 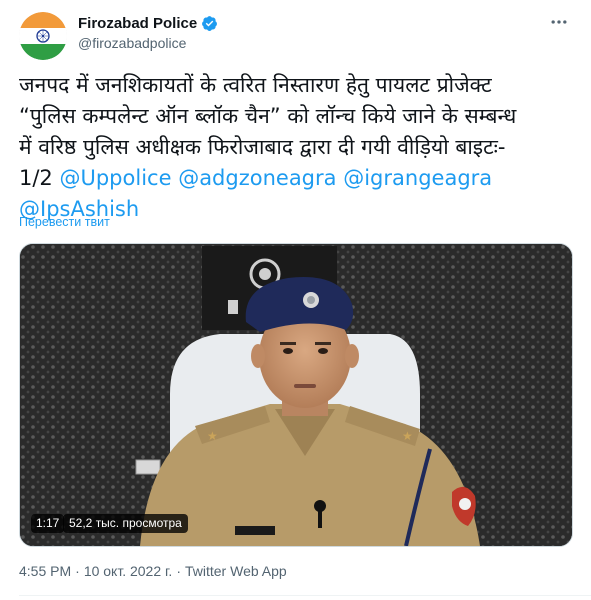 What do you see at coordinates (132, 43) in the screenshot?
I see `handle: @firozabadpolice` at bounding box center [132, 43].